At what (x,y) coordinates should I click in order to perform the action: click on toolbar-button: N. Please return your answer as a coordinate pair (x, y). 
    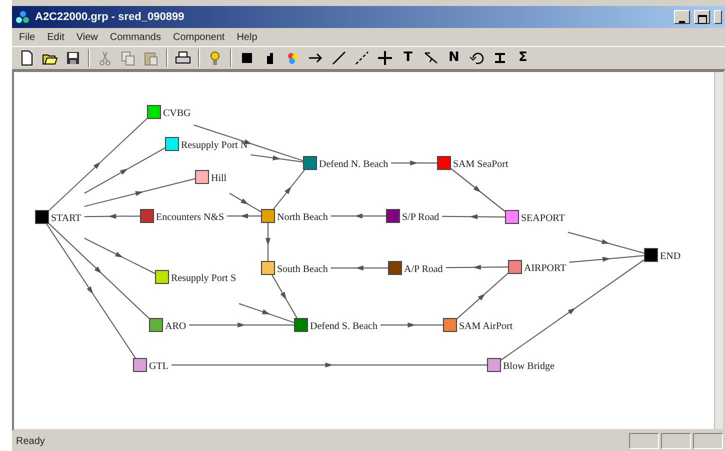
    Looking at the image, I should click on (454, 58).